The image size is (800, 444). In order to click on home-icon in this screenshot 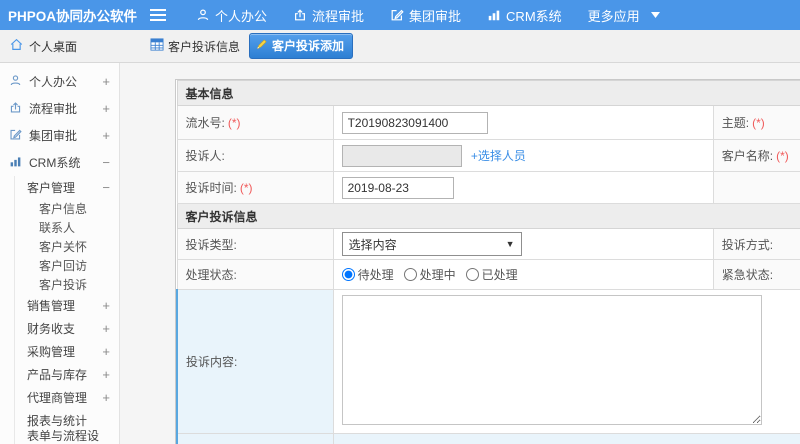, I will do `click(16, 46)`.